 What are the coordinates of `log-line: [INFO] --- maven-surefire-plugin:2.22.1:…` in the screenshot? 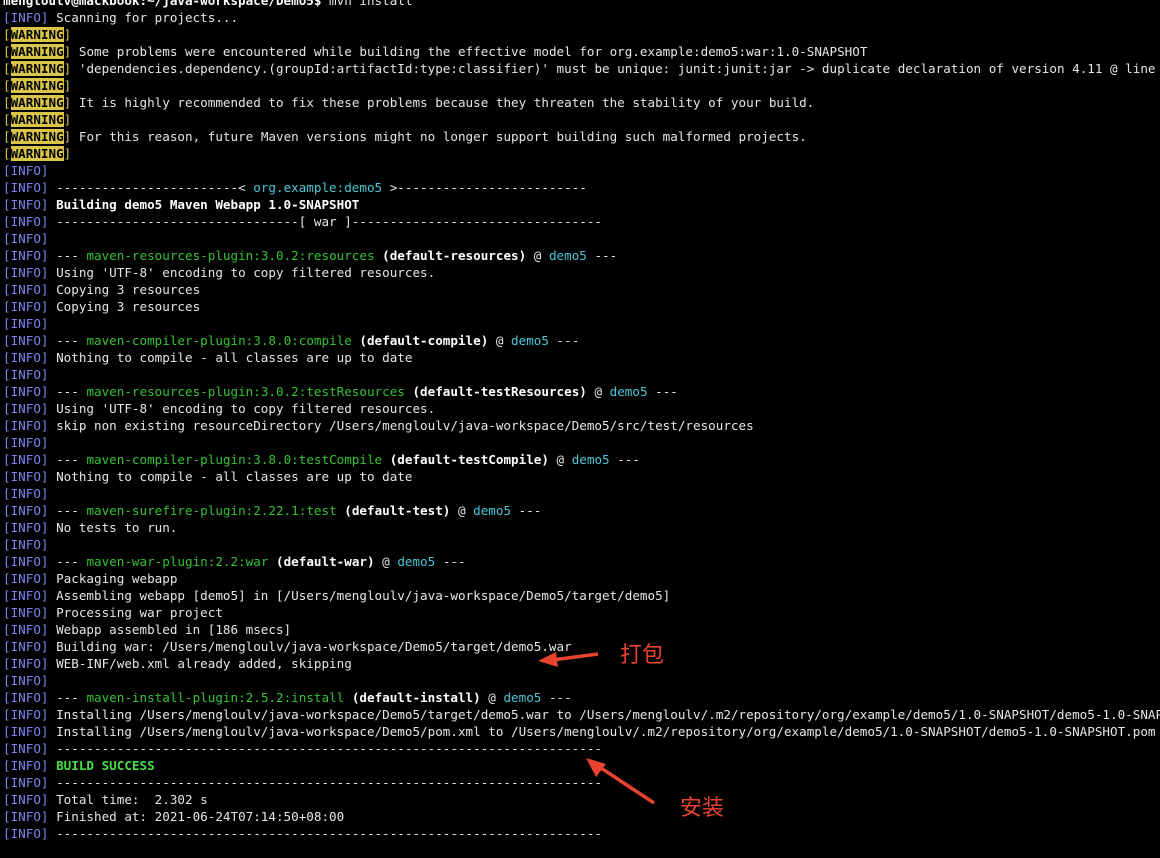 It's located at (580, 510).